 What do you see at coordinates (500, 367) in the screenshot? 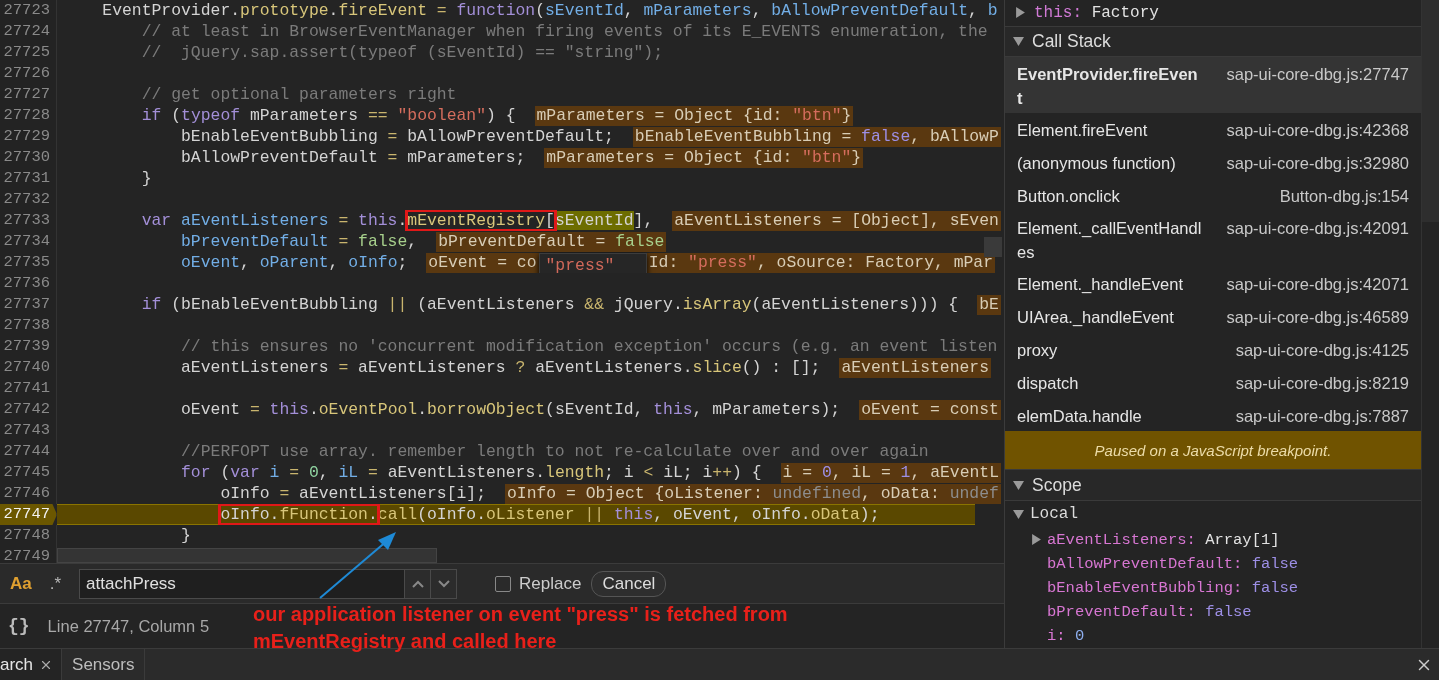
I see `code-line: aEventListeners = aEventListeners ? aEventListeners.slice() : [];` at bounding box center [500, 367].